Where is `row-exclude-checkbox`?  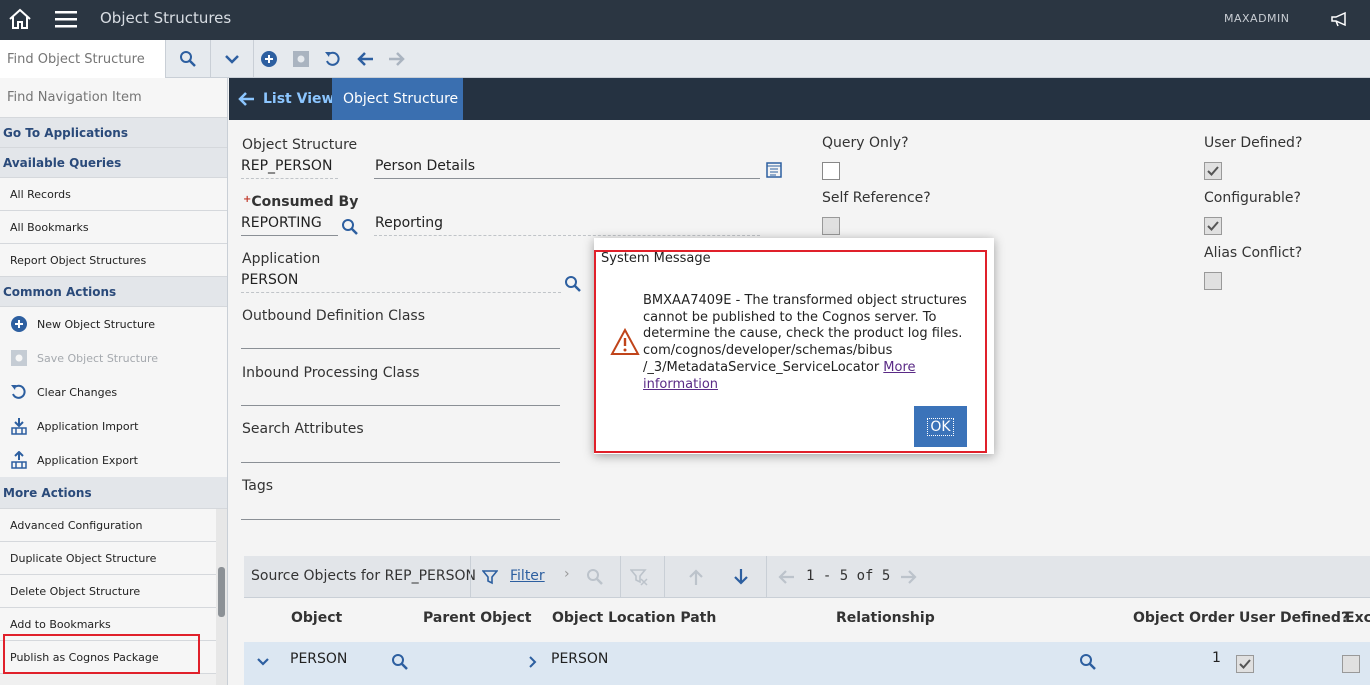
row-exclude-checkbox is located at coordinates (1351, 664).